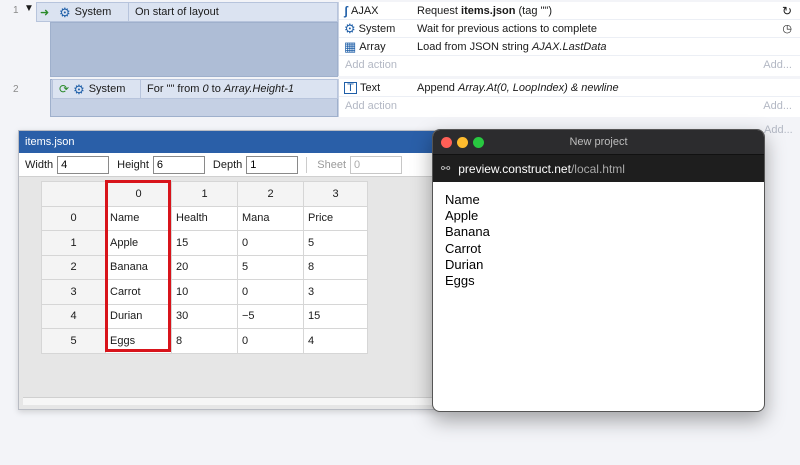  Describe the element at coordinates (569, 11) in the screenshot. I see `action-row: ʃ AJAX Request items.json (tag "") ↻` at that location.